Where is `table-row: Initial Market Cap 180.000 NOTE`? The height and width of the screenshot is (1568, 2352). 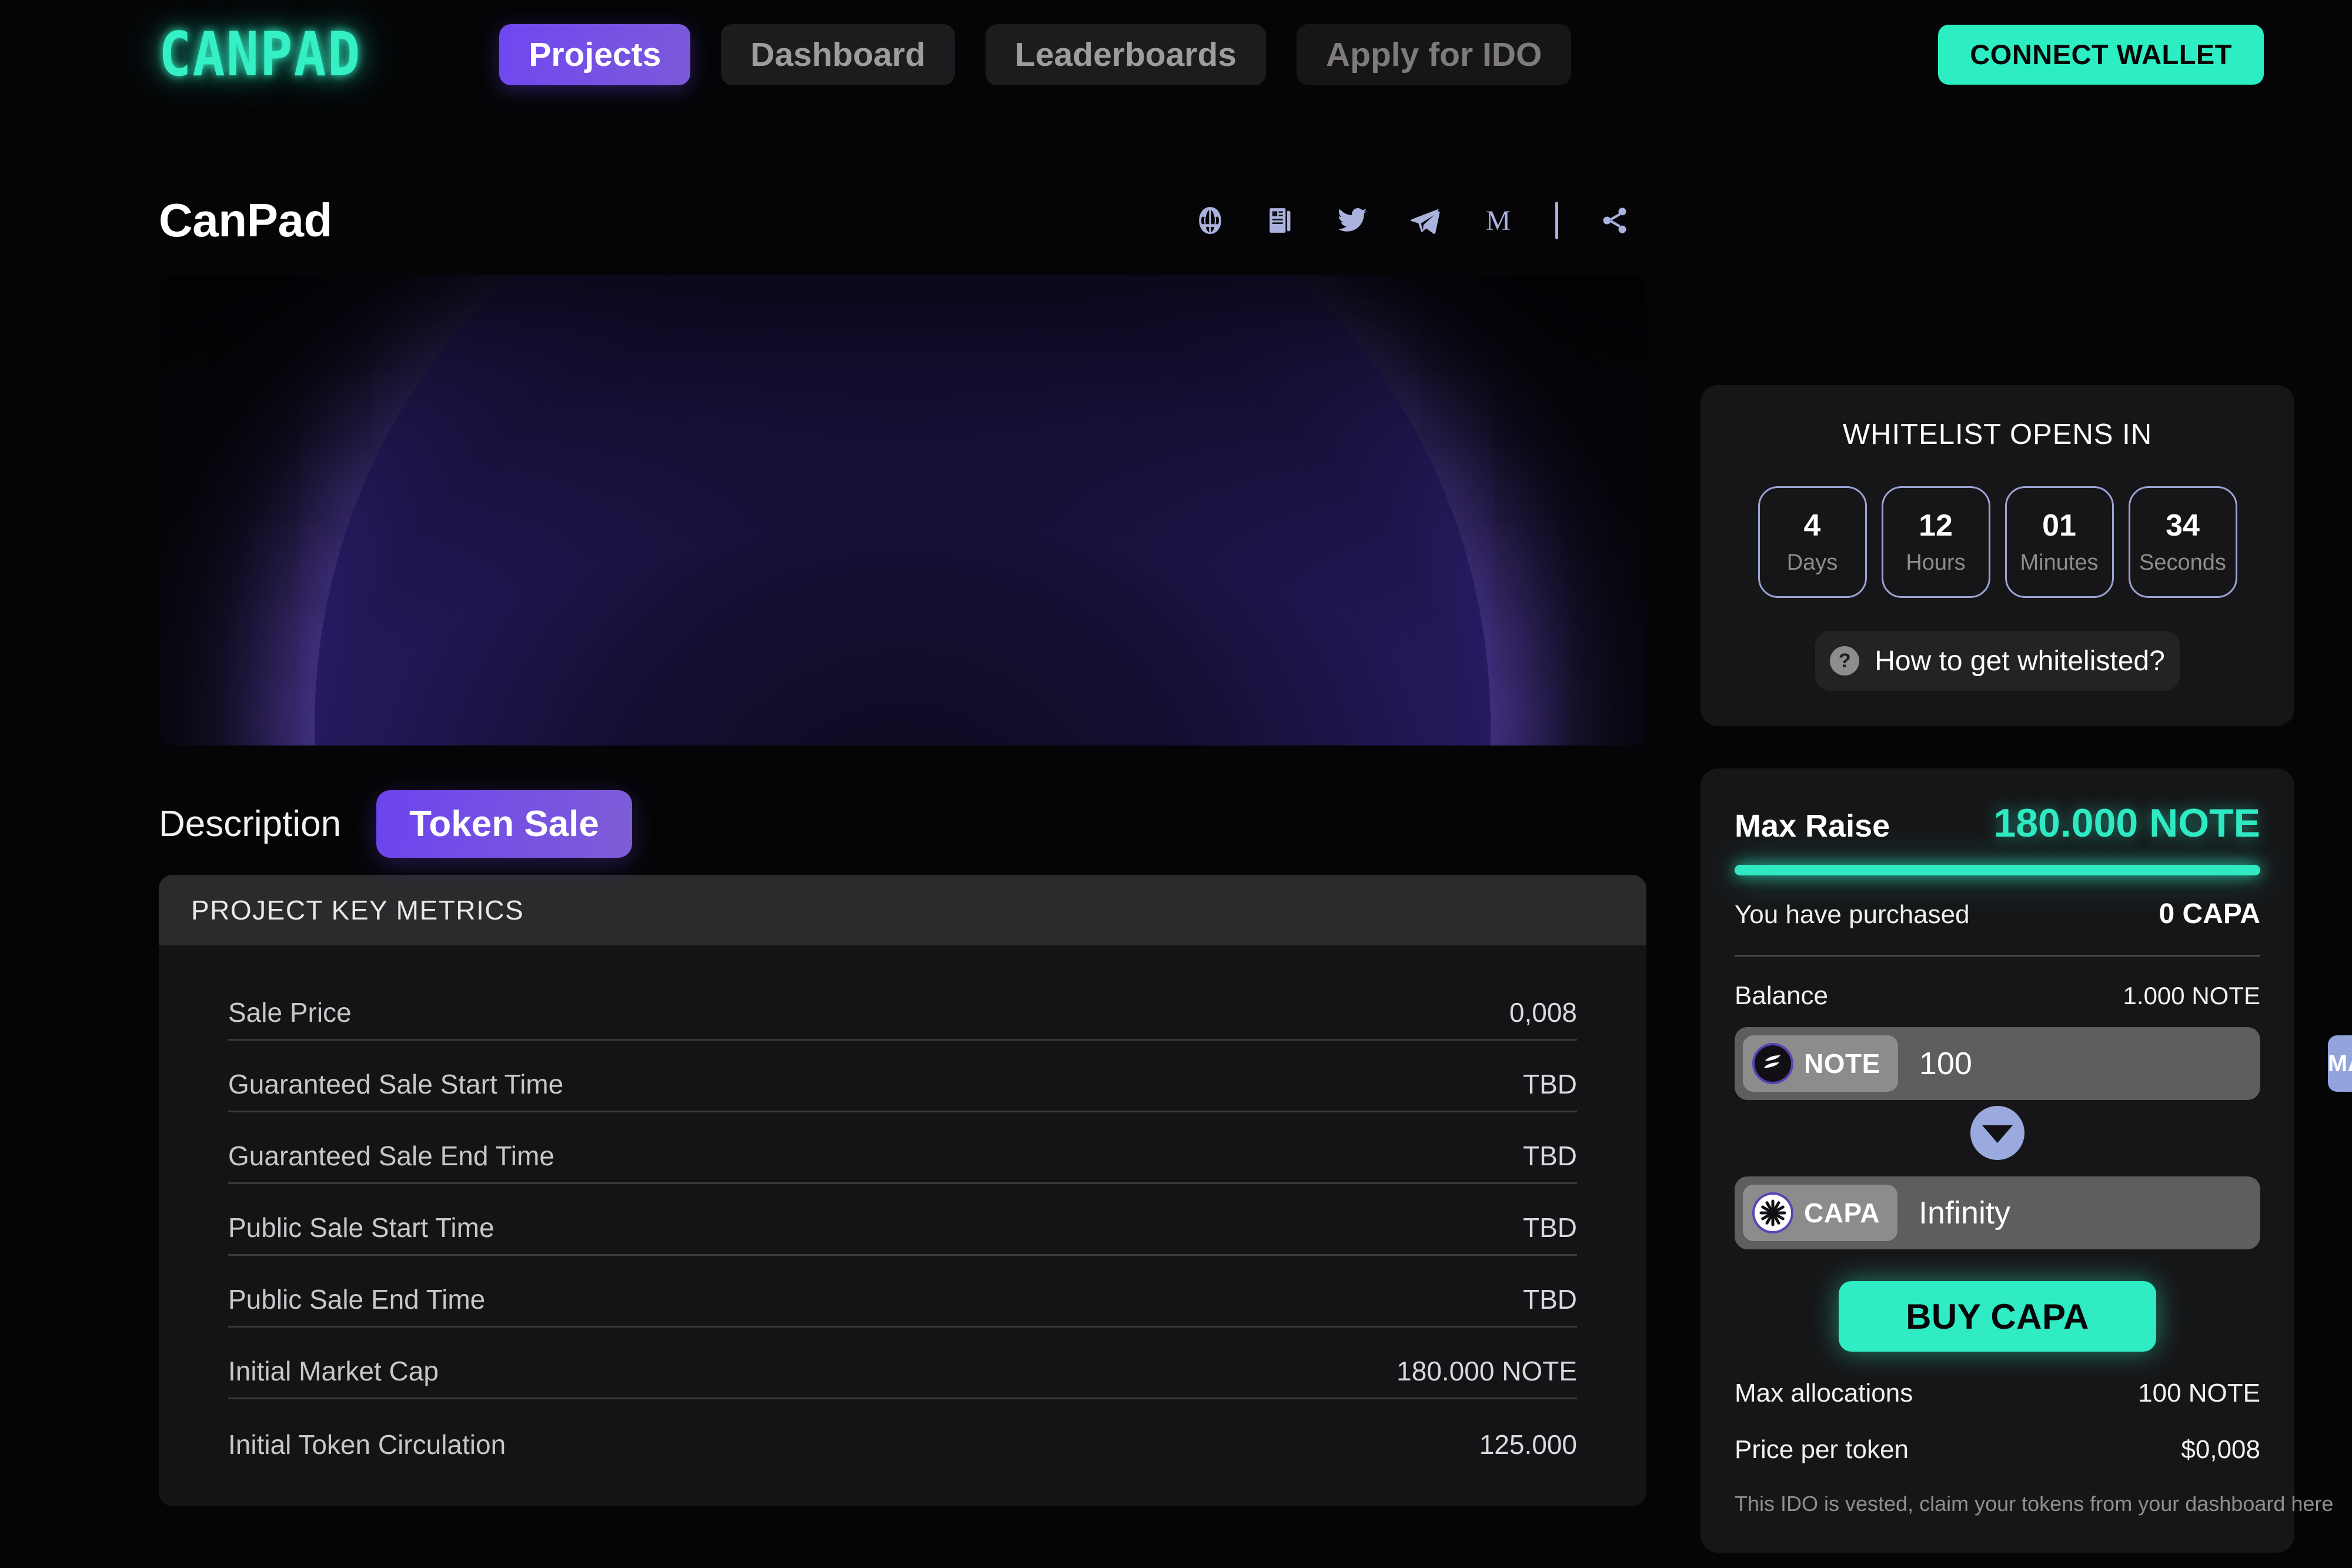 table-row: Initial Market Cap 180.000 NOTE is located at coordinates (902, 1363).